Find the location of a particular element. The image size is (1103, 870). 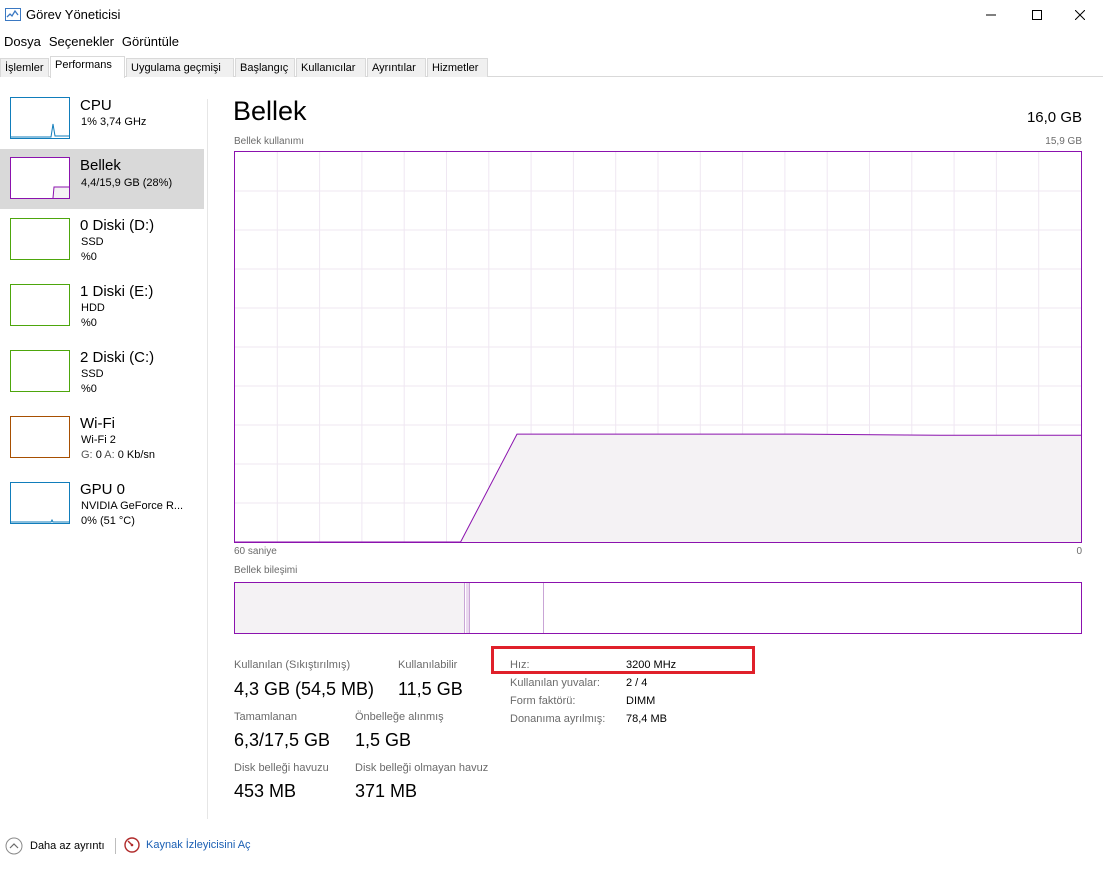

hardware-reserved-label: Donanıma ayrılmış: is located at coordinates (558, 719).